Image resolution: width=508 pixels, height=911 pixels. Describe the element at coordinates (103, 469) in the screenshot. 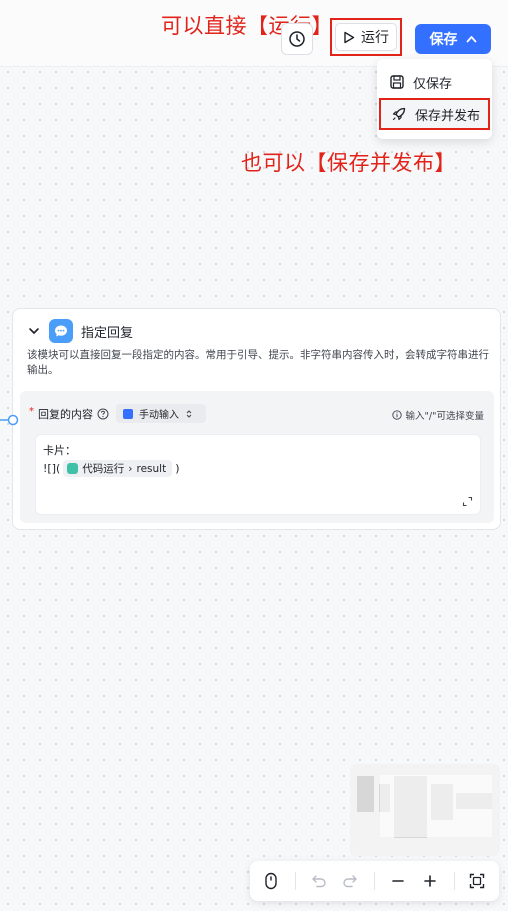

I see `variable-node-name: 代码运行` at that location.